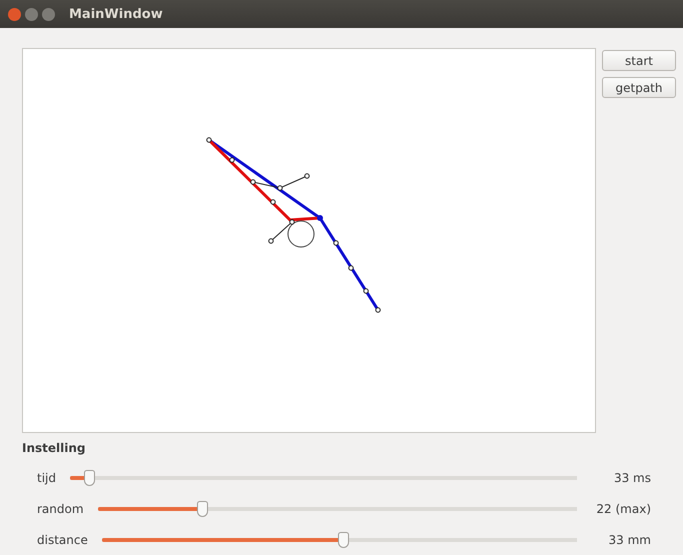  Describe the element at coordinates (48, 14) in the screenshot. I see `maximize-icon` at that location.